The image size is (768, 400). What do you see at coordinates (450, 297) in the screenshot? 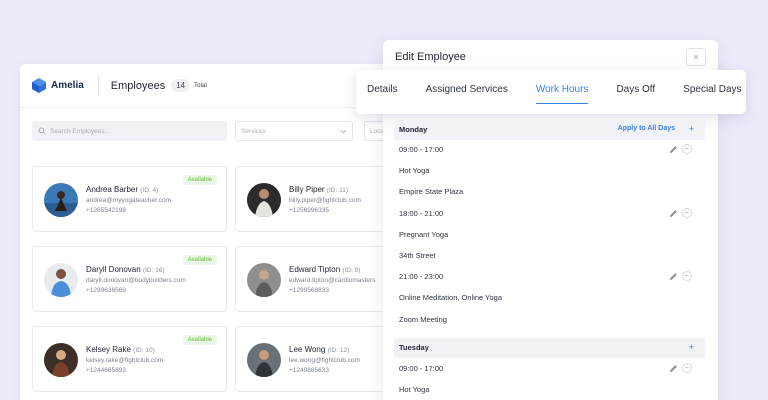
I see `period-service: Online Meditation, Online Yoga` at bounding box center [450, 297].